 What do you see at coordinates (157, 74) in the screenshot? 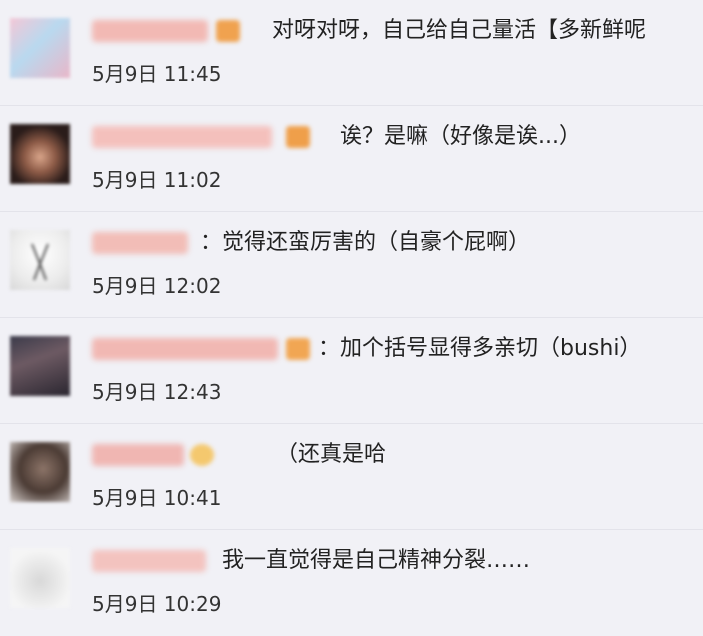
I see `comment-timestamp: 5月9日 11:45` at bounding box center [157, 74].